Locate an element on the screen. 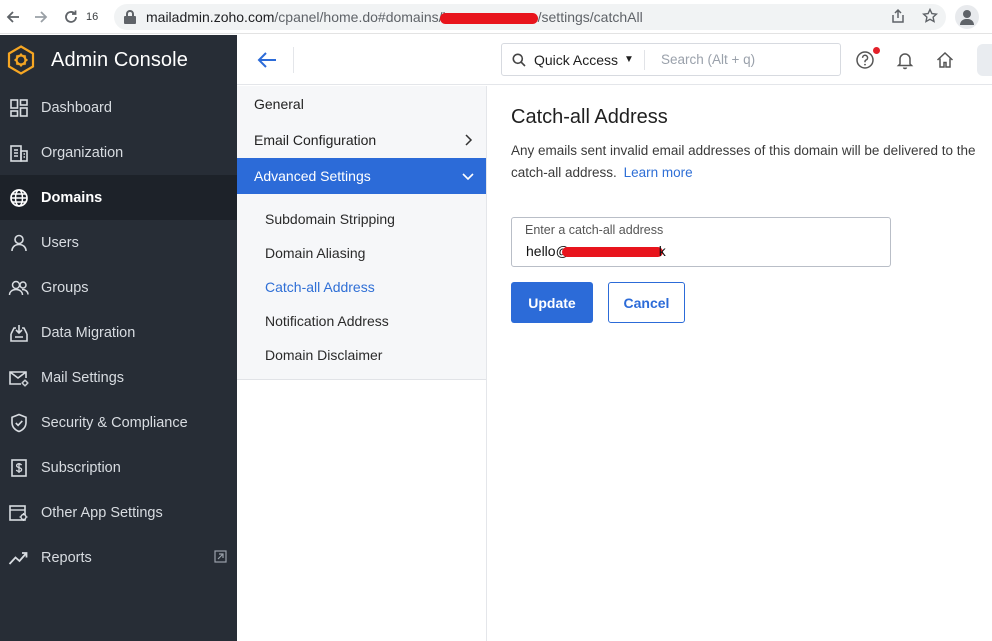 Image resolution: width=992 pixels, height=641 pixels. description-line-2-wrap: catch-all address. Learn more is located at coordinates (751, 173).